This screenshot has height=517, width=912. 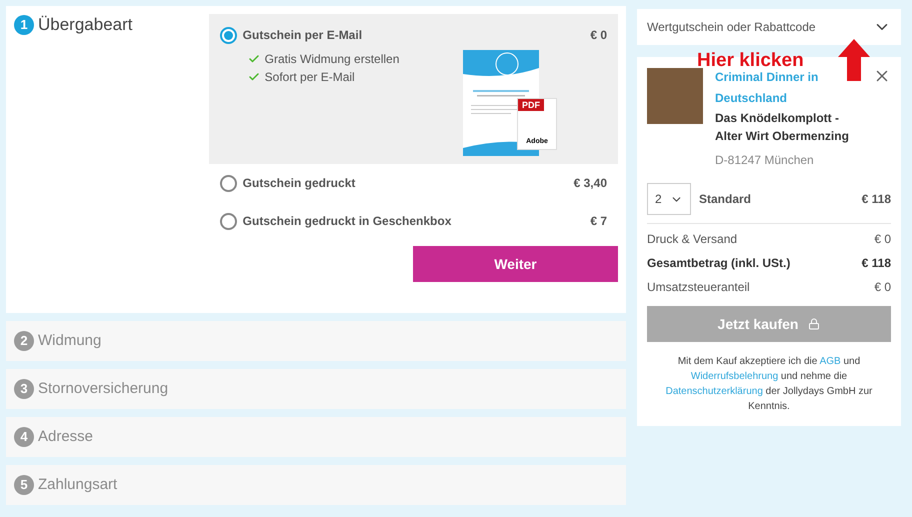 I want to click on option-label: Gutschein gedruckt in Geschenkbox, so click(x=347, y=221).